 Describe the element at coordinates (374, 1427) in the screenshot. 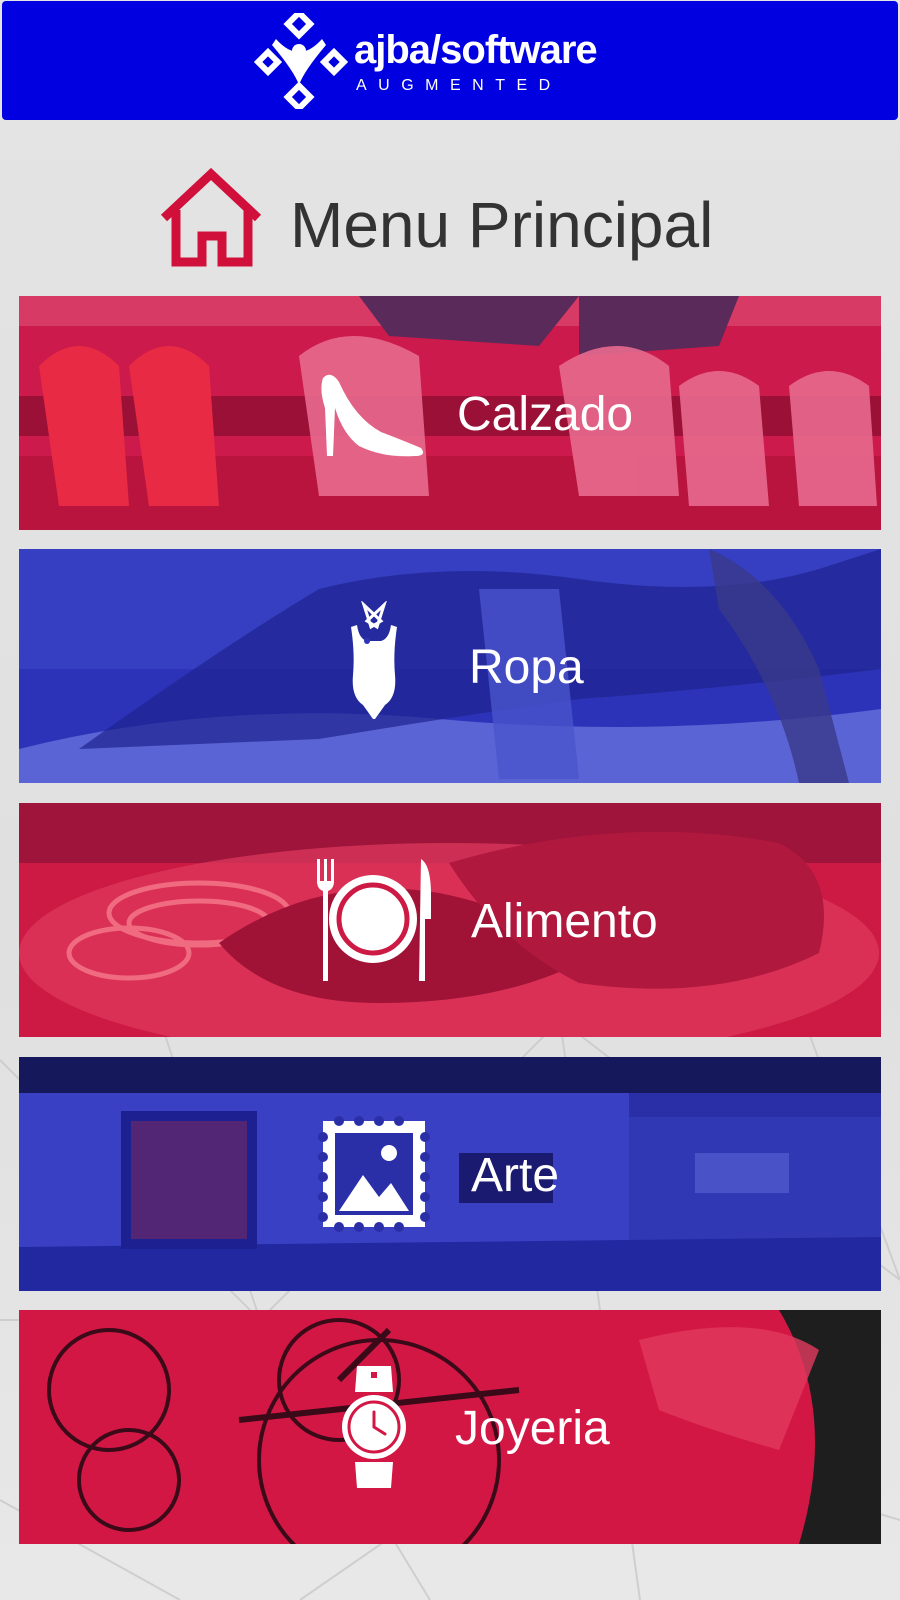

I see `wristwatch-icon` at that location.